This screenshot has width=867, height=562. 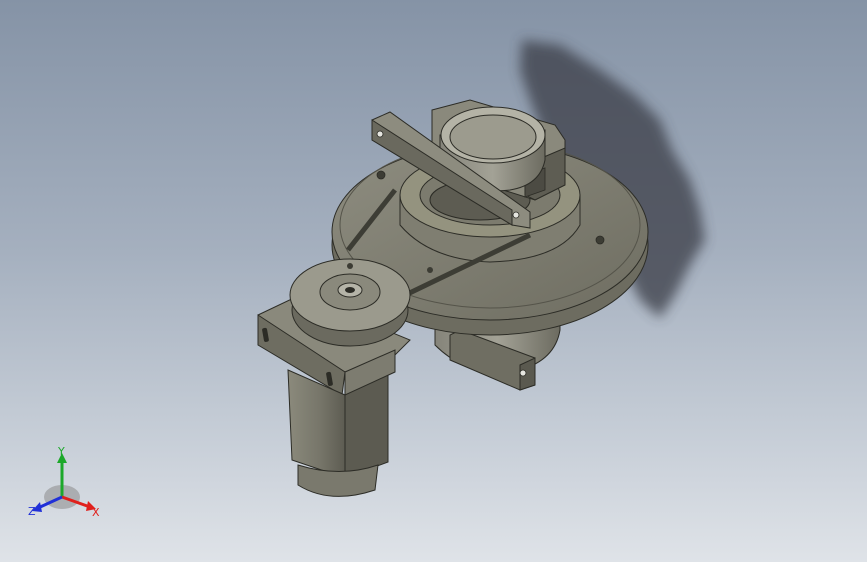 What do you see at coordinates (96, 512) in the screenshot?
I see `x-axis-label: X` at bounding box center [96, 512].